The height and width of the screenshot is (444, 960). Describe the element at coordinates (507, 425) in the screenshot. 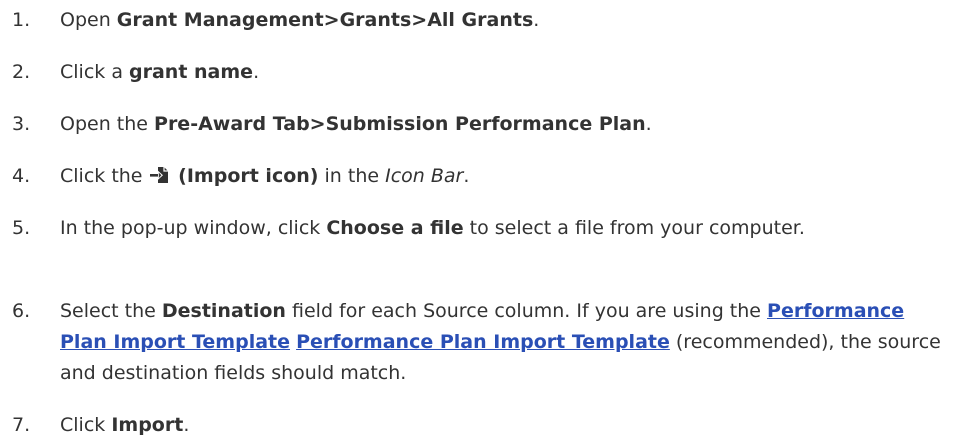

I see `step-text: Click Import.` at that location.